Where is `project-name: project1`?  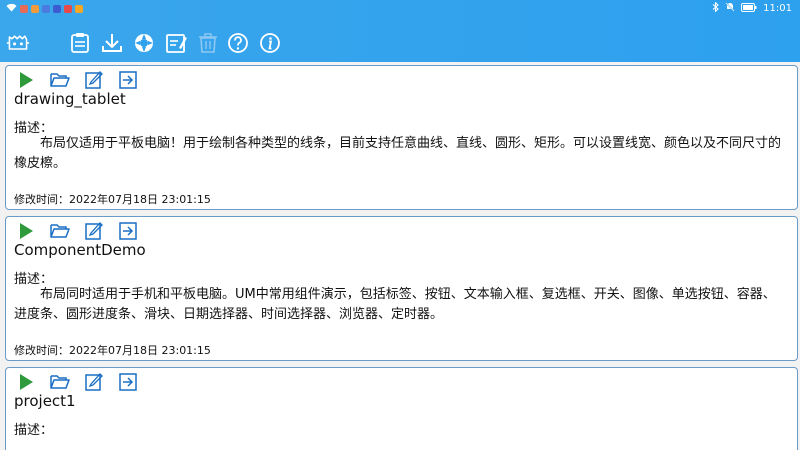
project-name: project1 is located at coordinates (45, 401).